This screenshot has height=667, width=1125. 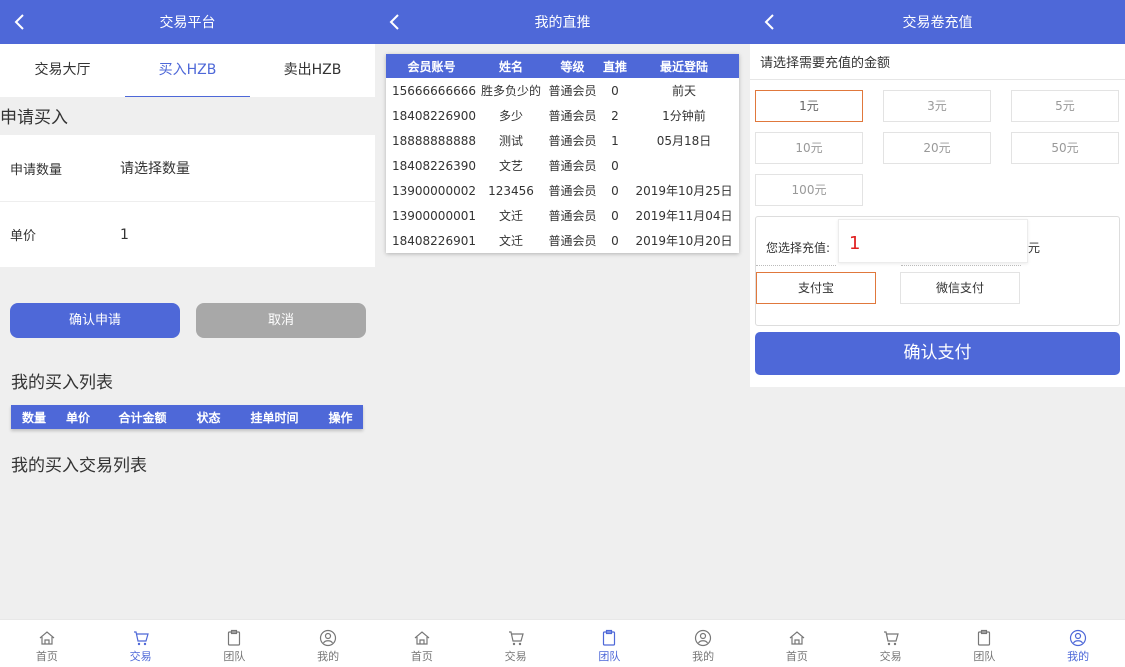 I want to click on cell-direct: 1, so click(x=615, y=140).